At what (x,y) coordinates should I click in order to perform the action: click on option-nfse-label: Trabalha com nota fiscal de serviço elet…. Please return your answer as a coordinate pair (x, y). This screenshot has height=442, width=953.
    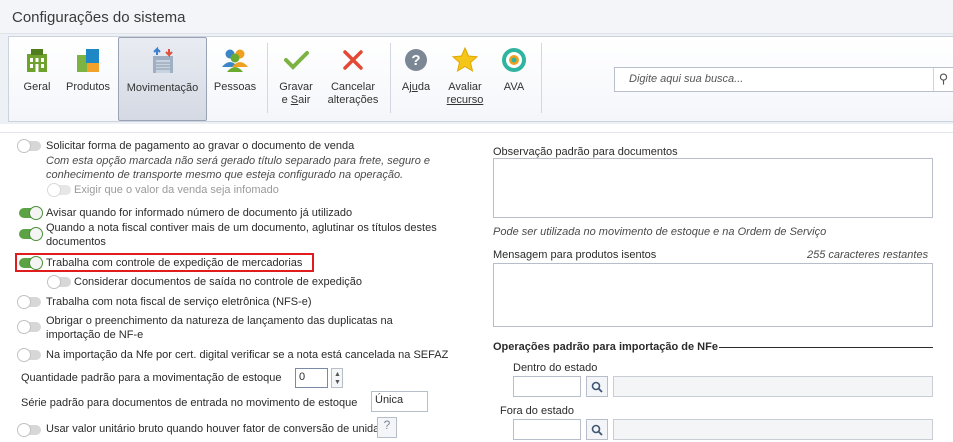
    Looking at the image, I should click on (179, 302).